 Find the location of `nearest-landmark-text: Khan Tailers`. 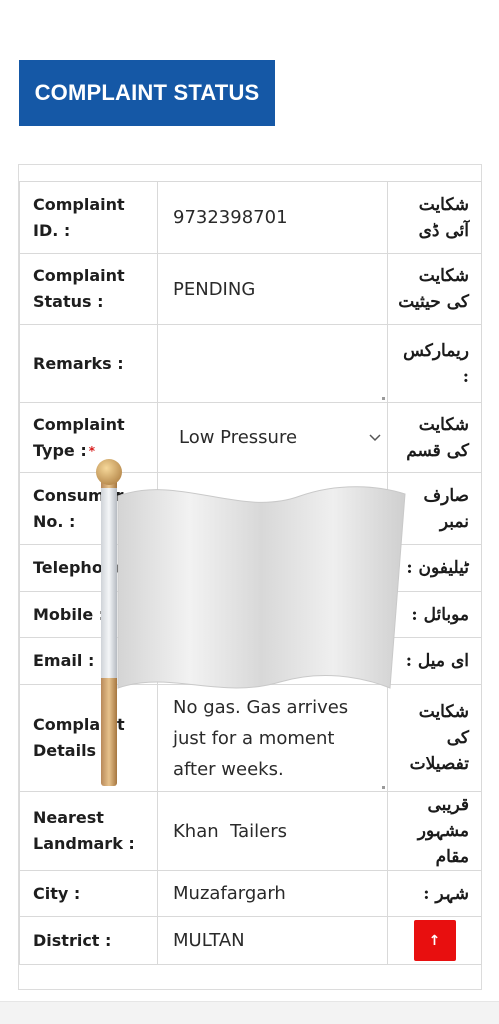

nearest-landmark-text: Khan Tailers is located at coordinates (230, 831).